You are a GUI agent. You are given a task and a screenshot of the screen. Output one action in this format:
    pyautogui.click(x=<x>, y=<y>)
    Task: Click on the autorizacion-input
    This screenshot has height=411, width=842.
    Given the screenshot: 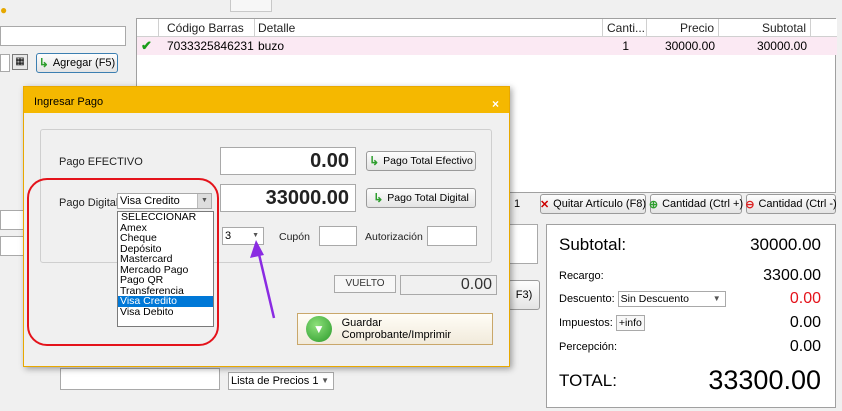 What is the action you would take?
    pyautogui.click(x=452, y=236)
    